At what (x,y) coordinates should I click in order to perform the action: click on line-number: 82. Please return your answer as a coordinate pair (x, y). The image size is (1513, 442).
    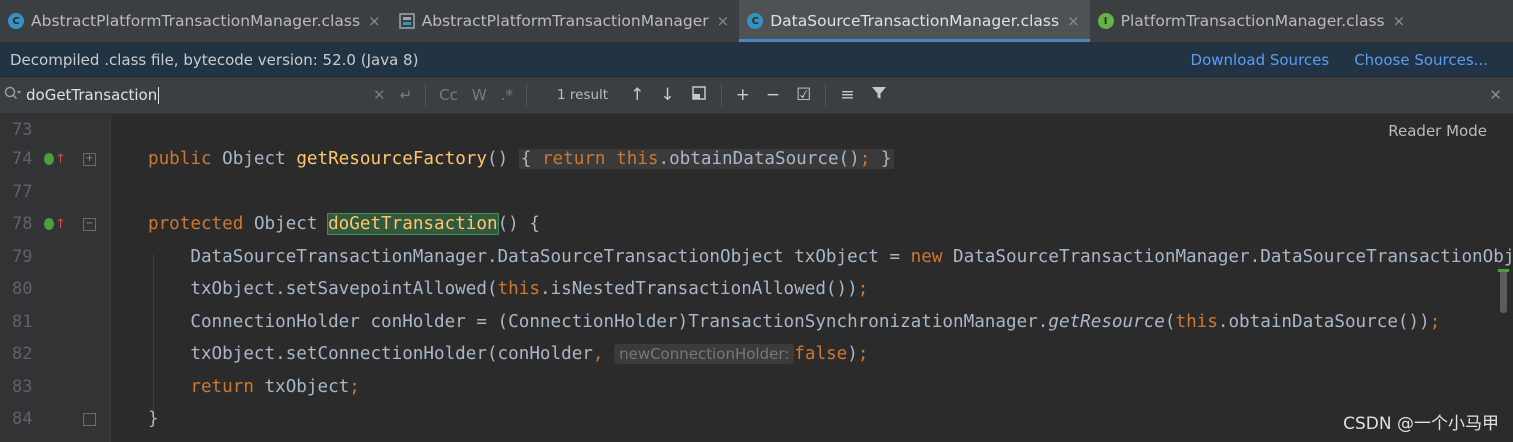
    Looking at the image, I should click on (22, 354).